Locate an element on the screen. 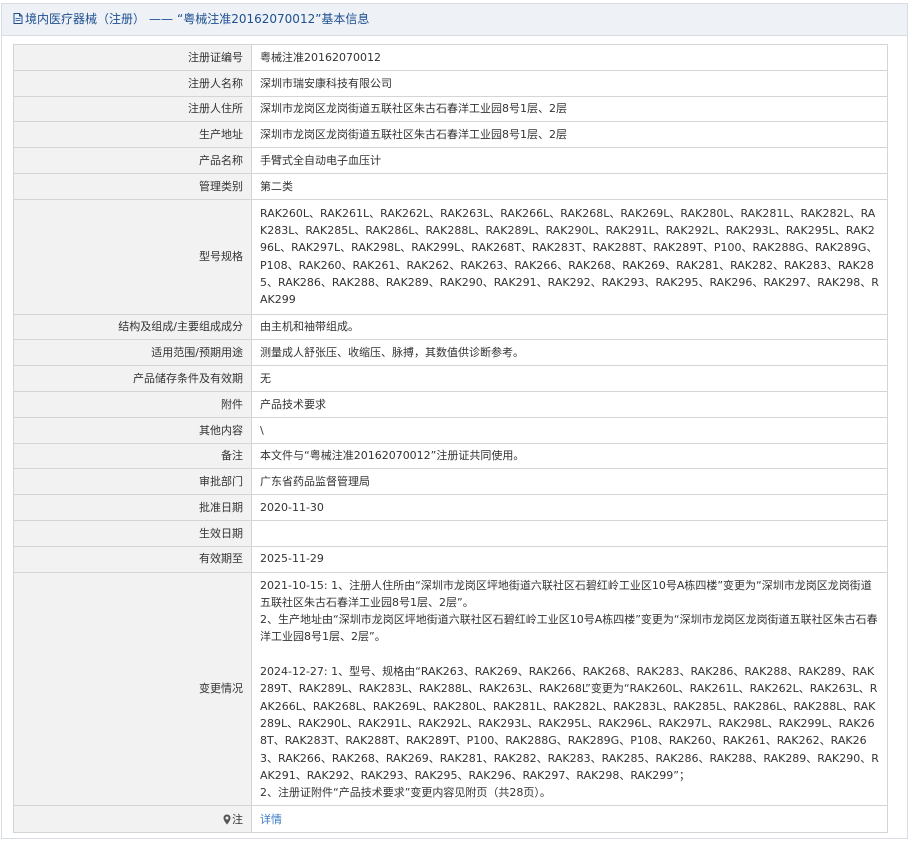 This screenshot has width=921, height=847. table-row: 注 详情 is located at coordinates (450, 819).